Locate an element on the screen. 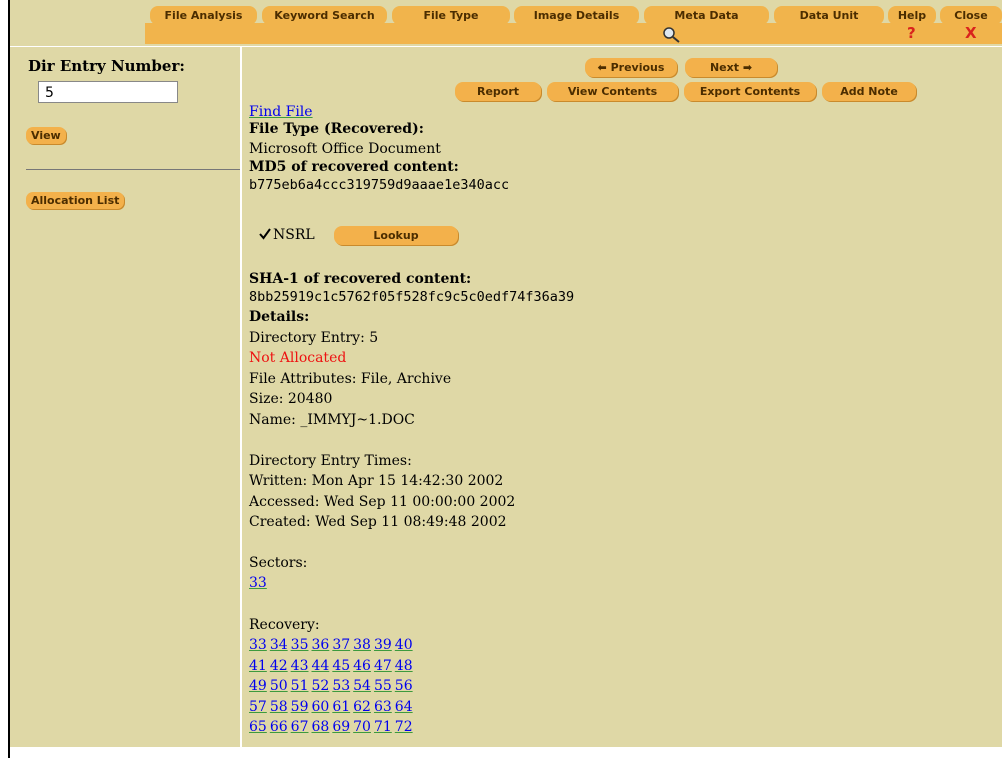 This screenshot has width=1005, height=758. tab-file-type: File Type is located at coordinates (451, 15).